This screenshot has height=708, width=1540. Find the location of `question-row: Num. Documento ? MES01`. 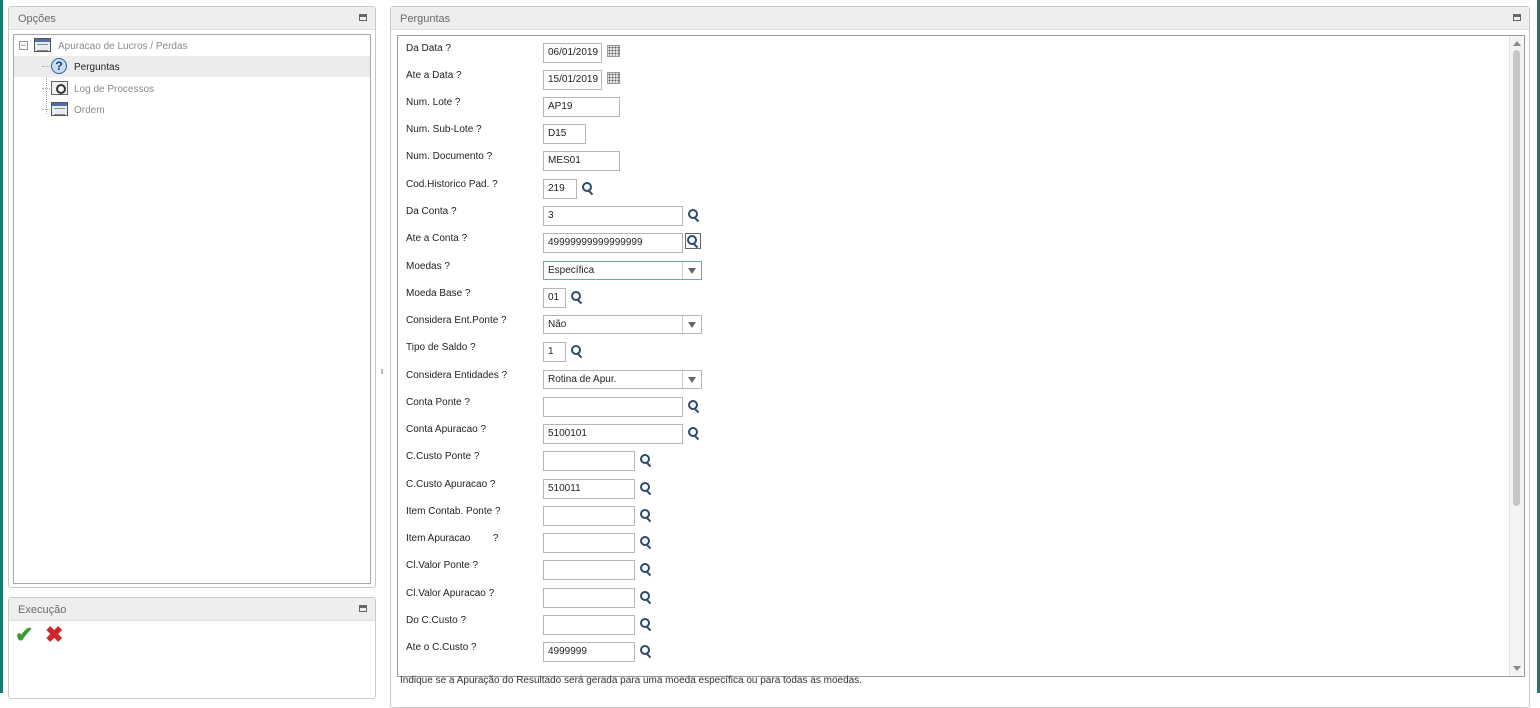

question-row: Num. Documento ? MES01 is located at coordinates (948, 159).